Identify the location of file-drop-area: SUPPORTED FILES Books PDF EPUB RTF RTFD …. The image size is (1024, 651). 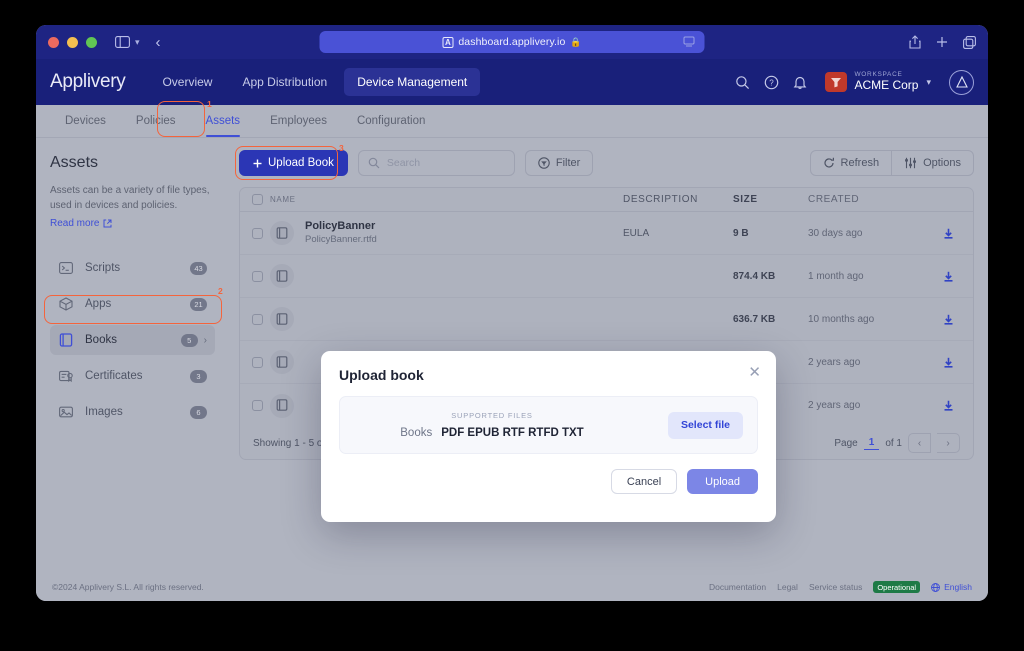
(548, 425).